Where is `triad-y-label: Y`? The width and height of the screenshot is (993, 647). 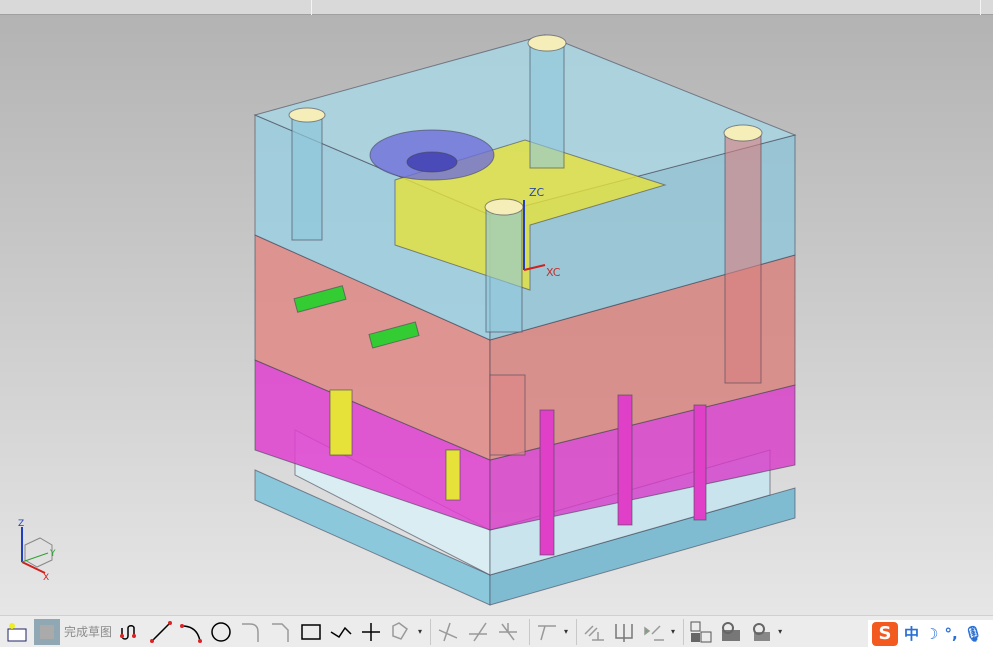
triad-y-label: Y is located at coordinates (52, 554).